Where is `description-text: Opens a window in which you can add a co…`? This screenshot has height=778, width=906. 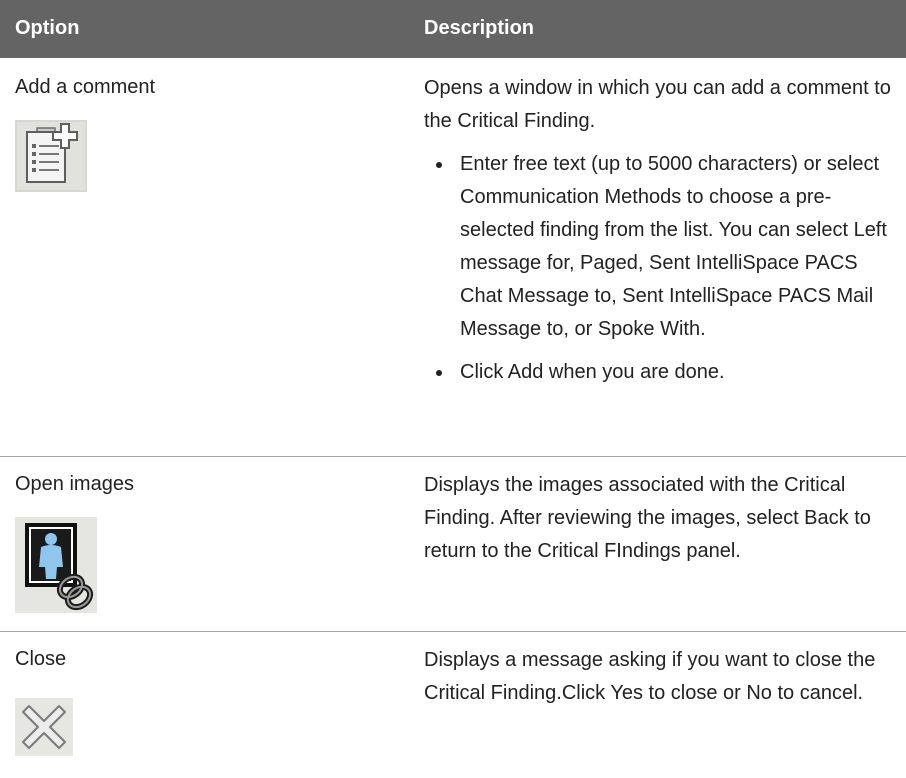 description-text: Opens a window in which you can add a co… is located at coordinates (657, 104).